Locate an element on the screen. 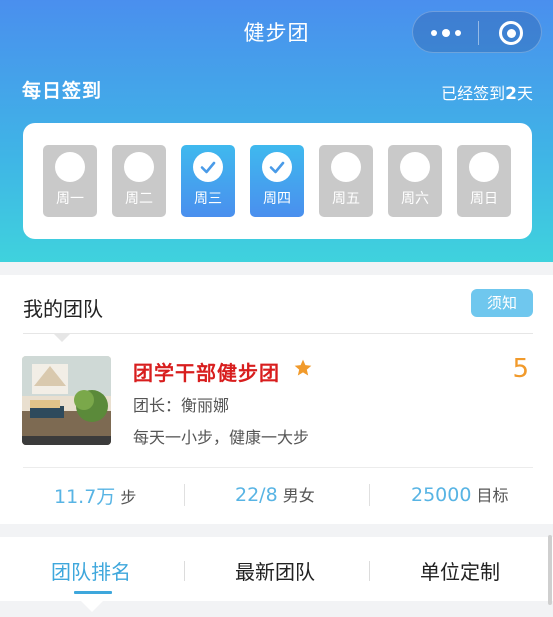  miniprogram-capsule is located at coordinates (477, 32).